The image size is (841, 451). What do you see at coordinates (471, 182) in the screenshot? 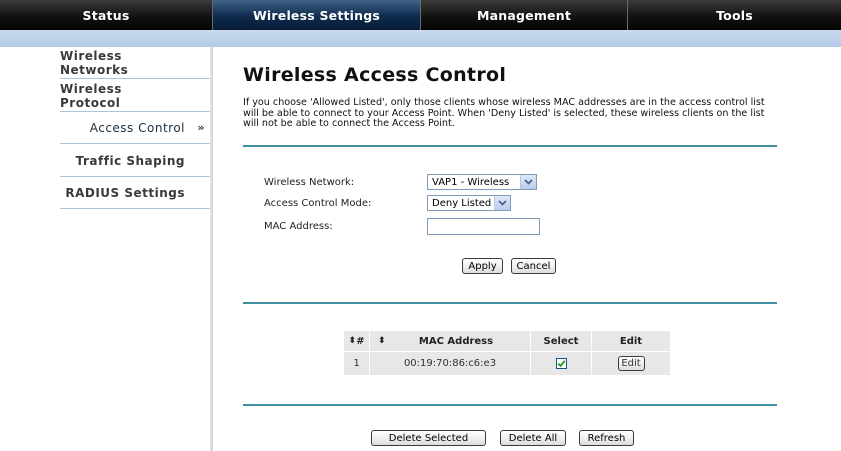
I see `wireless-network-value: VAP1 - Wireless` at bounding box center [471, 182].